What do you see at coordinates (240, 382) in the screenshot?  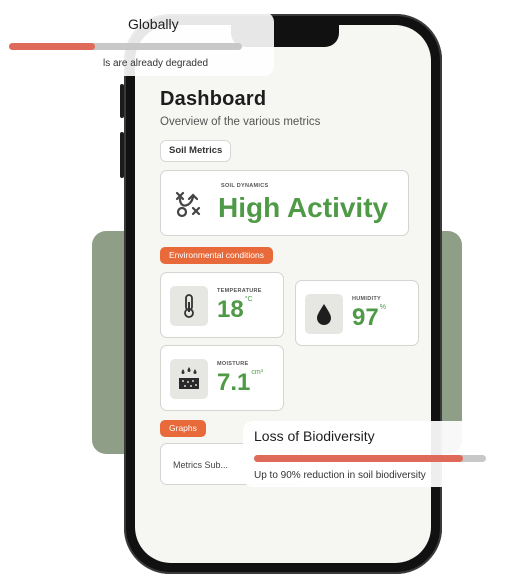 I see `moisture-value: 7.1cm³` at bounding box center [240, 382].